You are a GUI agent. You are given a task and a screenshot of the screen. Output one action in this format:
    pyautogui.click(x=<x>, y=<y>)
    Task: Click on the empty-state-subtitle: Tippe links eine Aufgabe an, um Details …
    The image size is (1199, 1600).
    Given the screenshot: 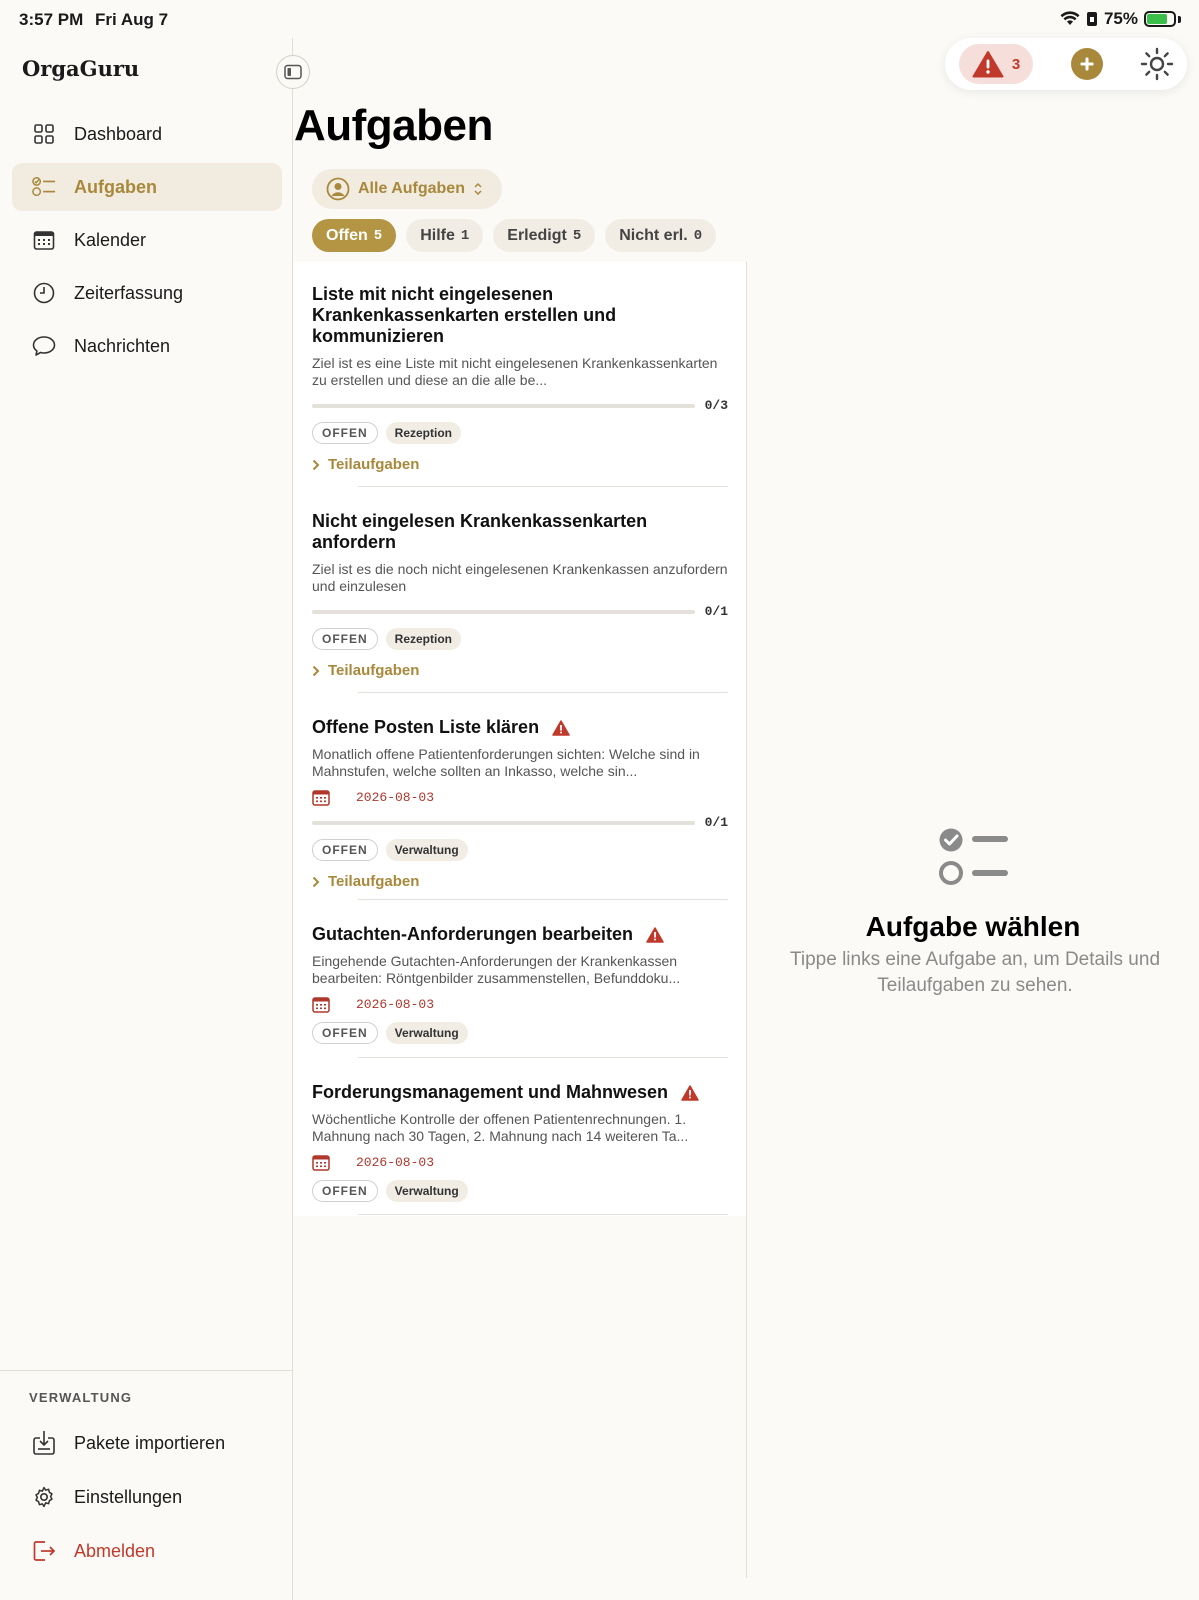 What is the action you would take?
    pyautogui.click(x=975, y=972)
    